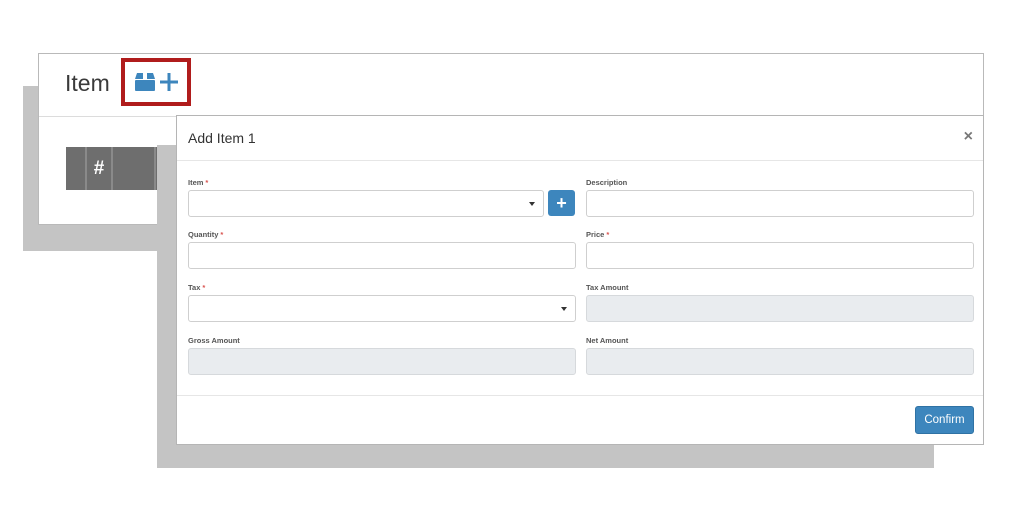  Describe the element at coordinates (780, 361) in the screenshot. I see `net-amount-field` at that location.